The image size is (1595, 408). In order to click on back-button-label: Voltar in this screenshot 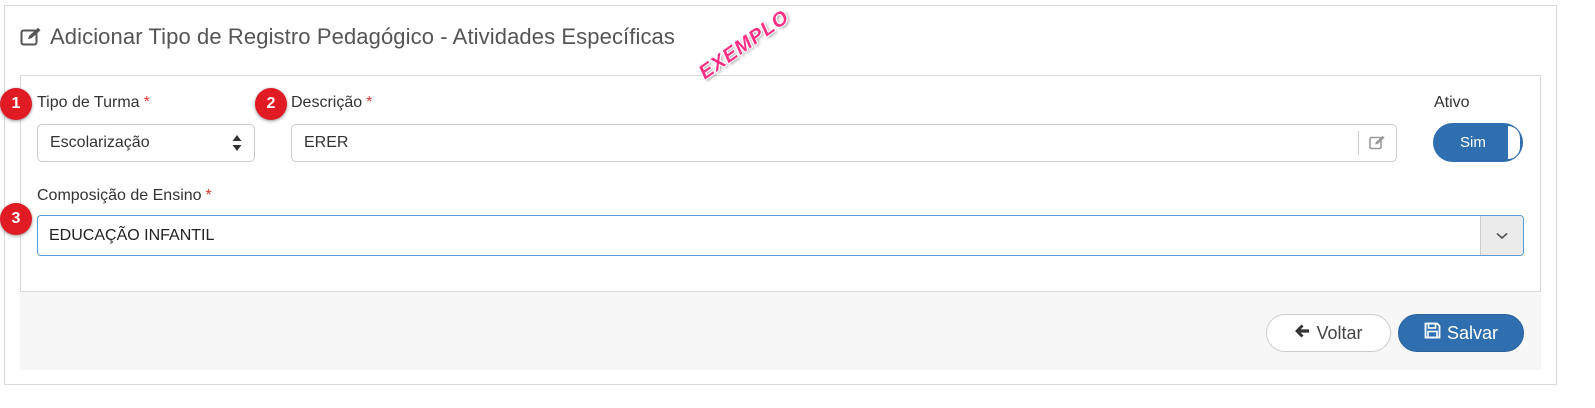, I will do `click(1339, 332)`.